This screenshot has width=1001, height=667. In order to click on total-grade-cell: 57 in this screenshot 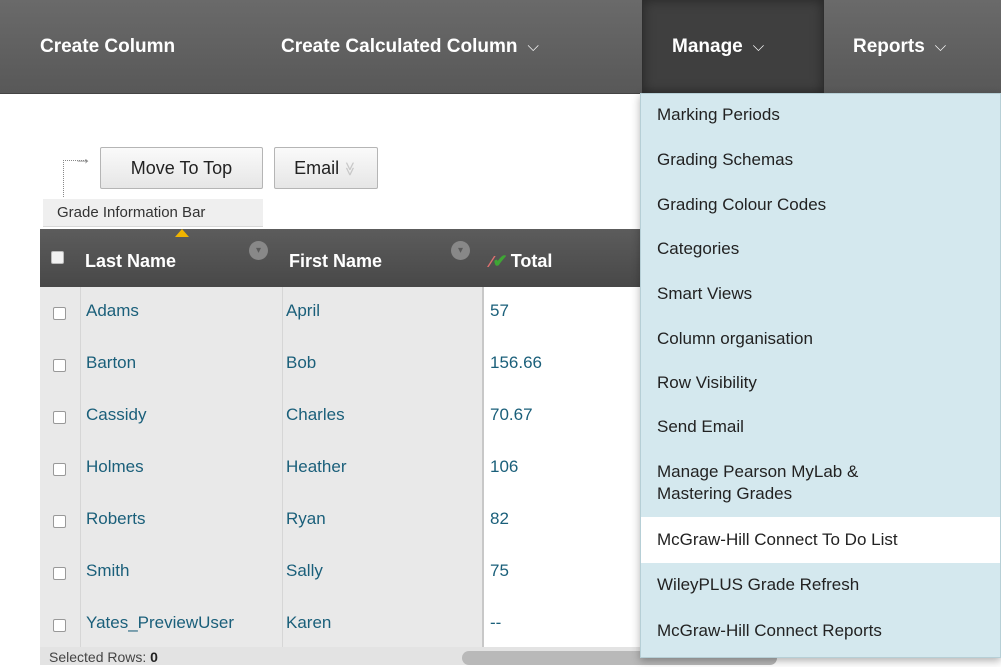, I will do `click(561, 313)`.